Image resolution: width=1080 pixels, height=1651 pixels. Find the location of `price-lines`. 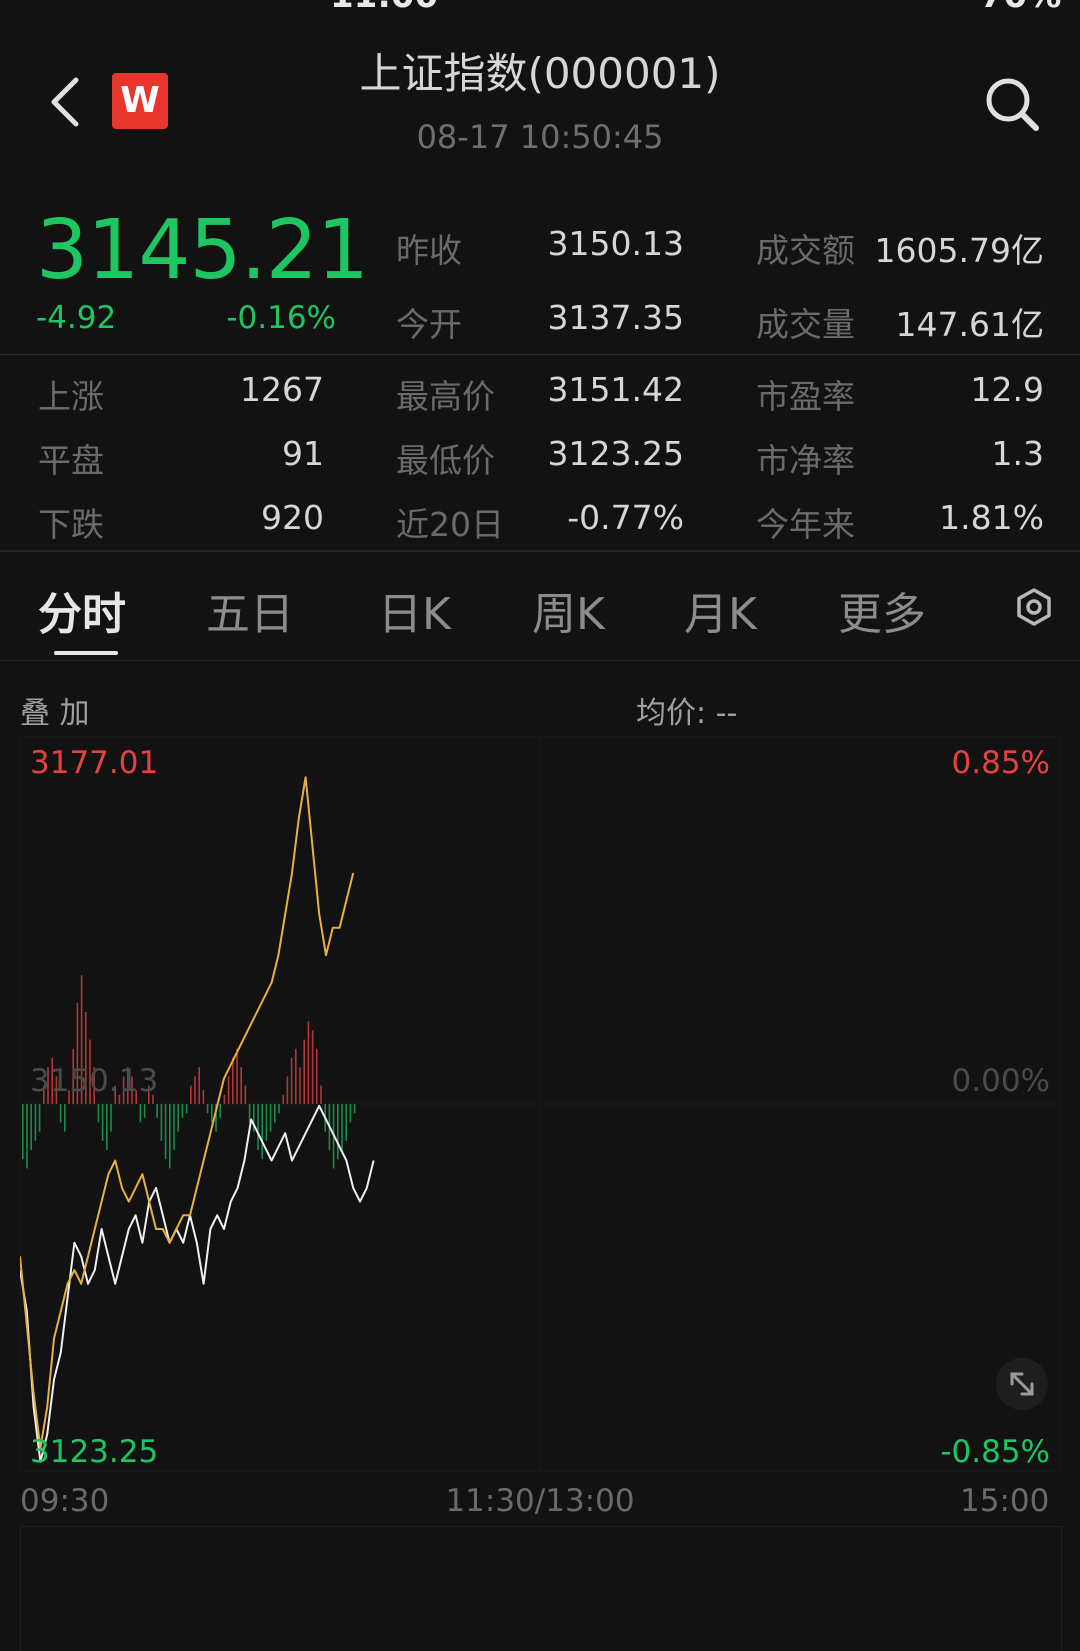

price-lines is located at coordinates (197, 1119).